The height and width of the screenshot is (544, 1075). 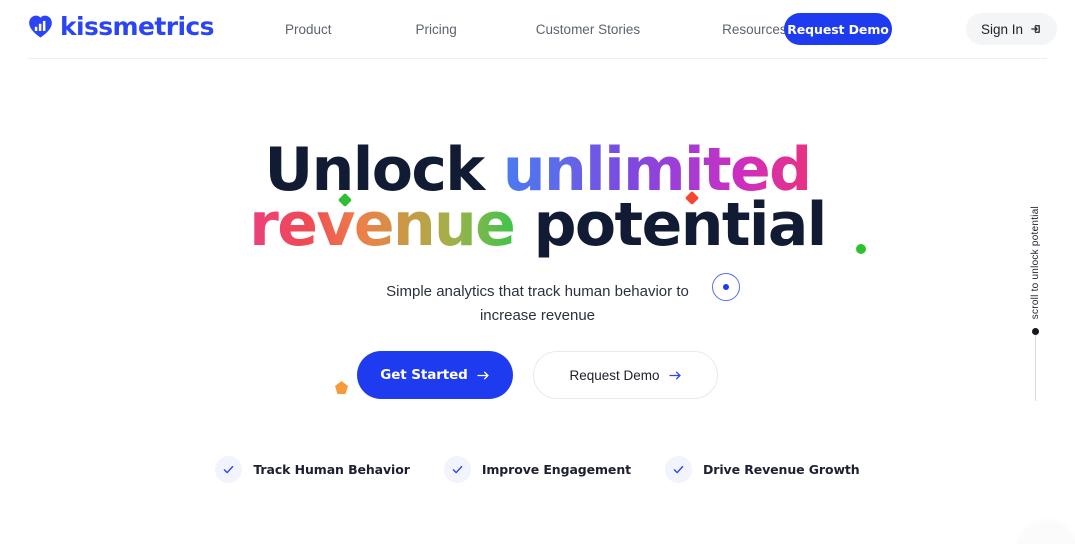 I want to click on headline-word-potential: potential, so click(x=680, y=225).